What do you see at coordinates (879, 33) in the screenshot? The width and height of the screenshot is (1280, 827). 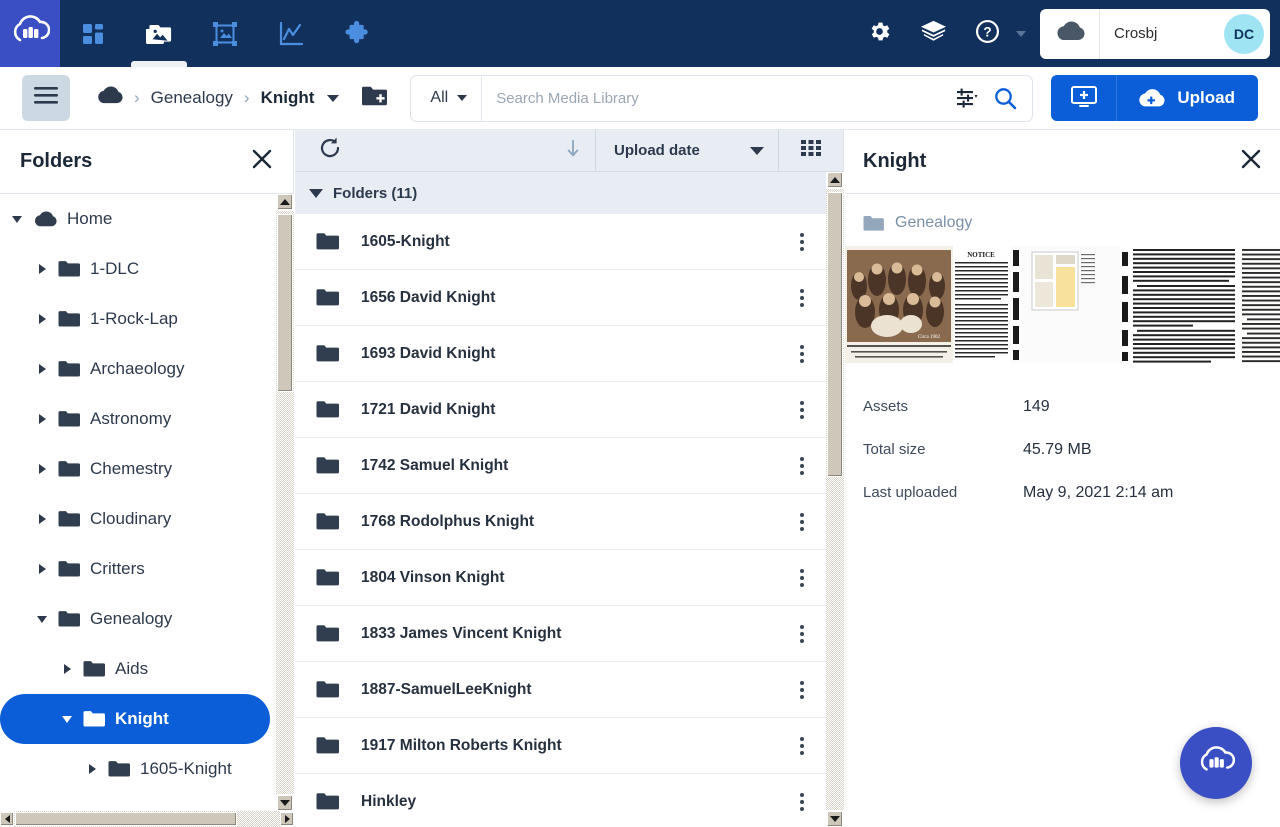 I see `settings-button` at bounding box center [879, 33].